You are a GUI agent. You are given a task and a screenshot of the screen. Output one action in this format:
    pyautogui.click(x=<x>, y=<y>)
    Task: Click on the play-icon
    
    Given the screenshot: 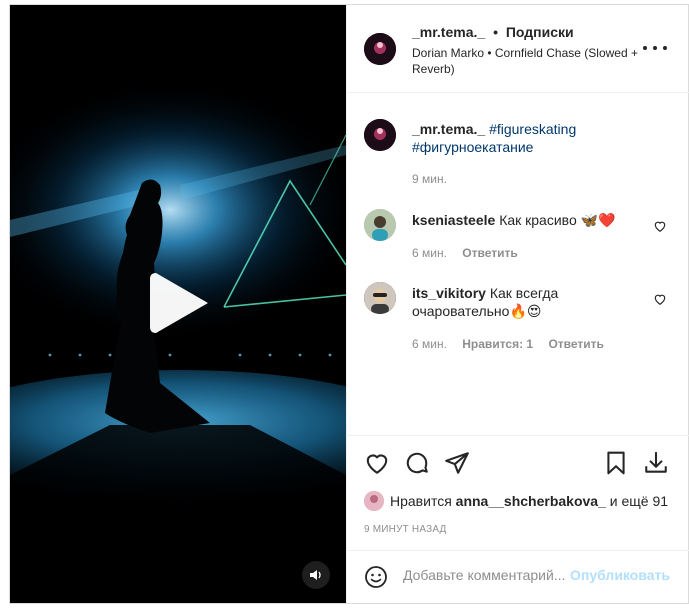 What is the action you would take?
    pyautogui.click(x=179, y=303)
    